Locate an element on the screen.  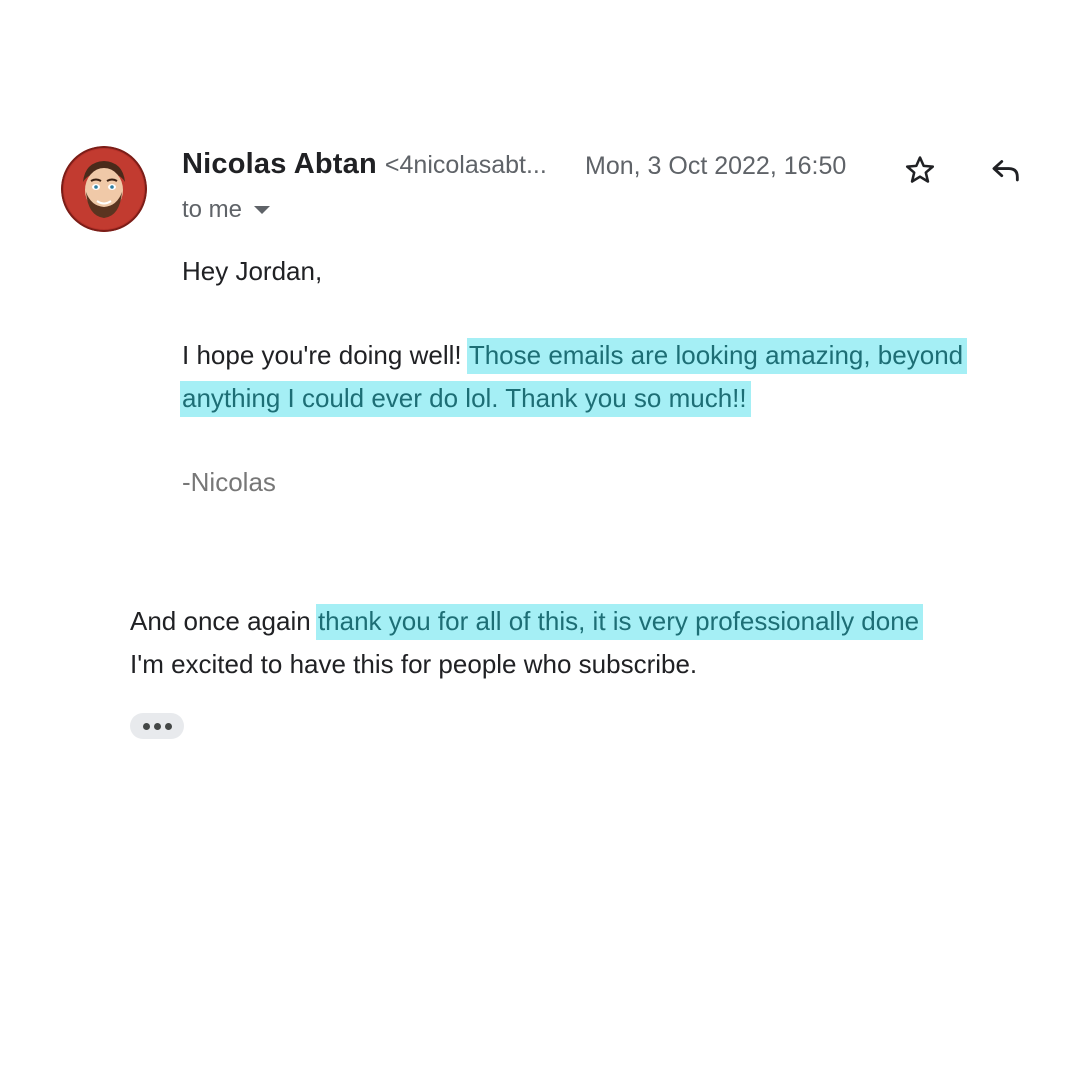
email-signature: -Nicolas is located at coordinates (229, 482).